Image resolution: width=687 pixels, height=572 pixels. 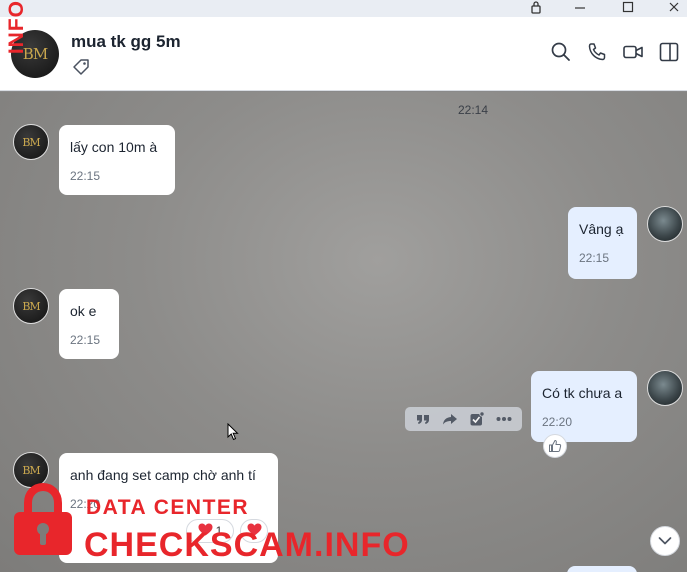 What do you see at coordinates (669, 52) in the screenshot?
I see `sidebar-toggle-icon` at bounding box center [669, 52].